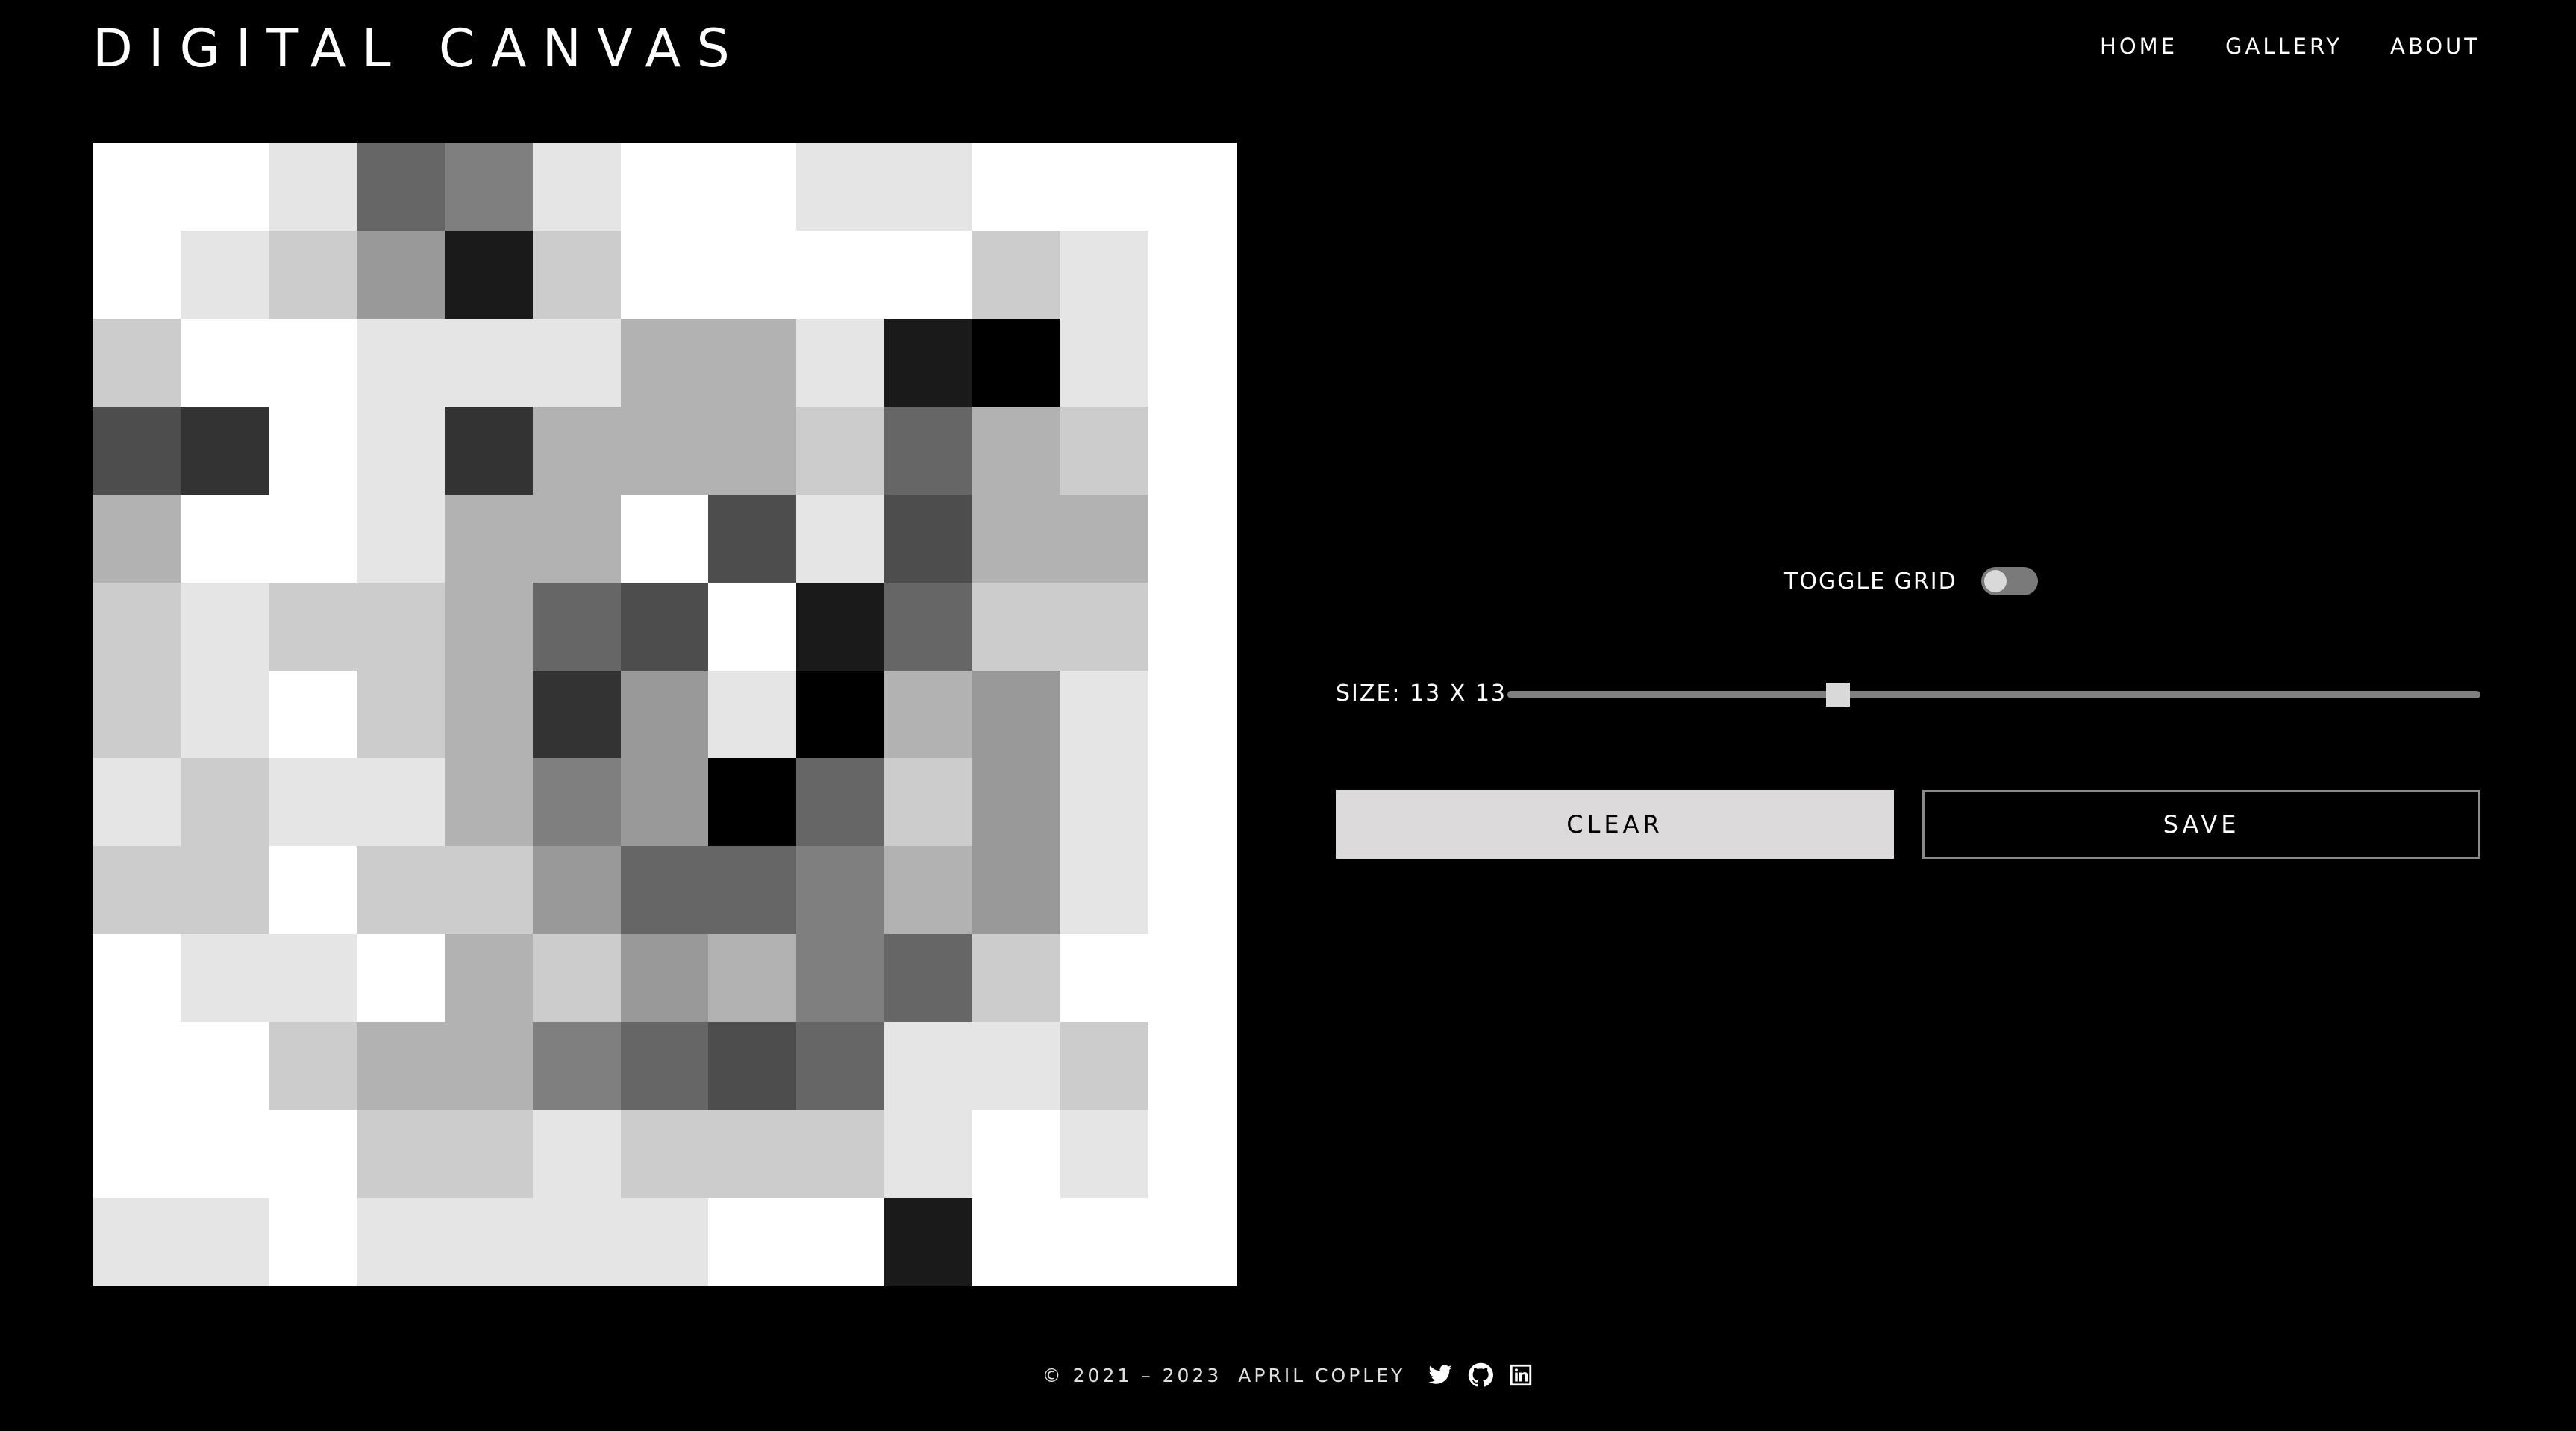 Image resolution: width=2576 pixels, height=1431 pixels. Describe the element at coordinates (2009, 581) in the screenshot. I see `toggle-grid-switch` at that location.